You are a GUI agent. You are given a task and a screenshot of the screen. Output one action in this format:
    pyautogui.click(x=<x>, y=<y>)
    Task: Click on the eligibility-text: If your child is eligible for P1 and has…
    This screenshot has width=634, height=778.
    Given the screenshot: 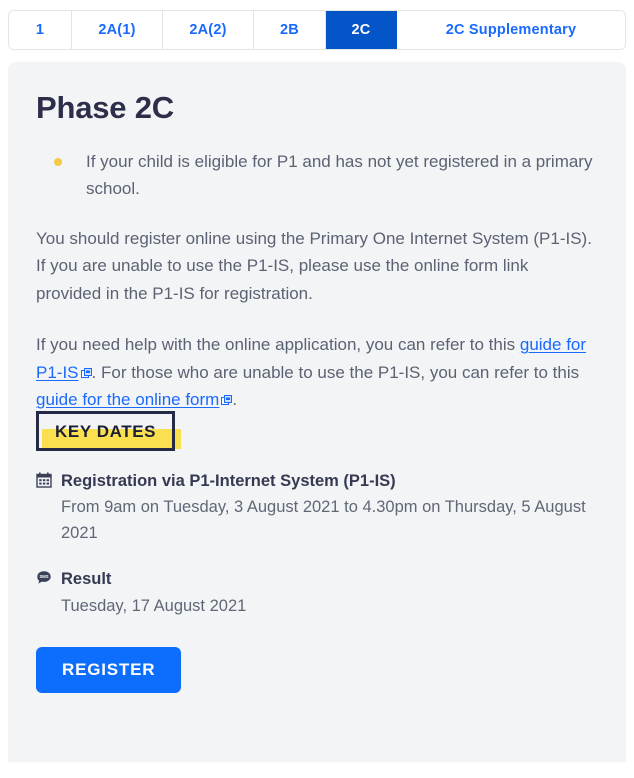 What is the action you would take?
    pyautogui.click(x=339, y=175)
    